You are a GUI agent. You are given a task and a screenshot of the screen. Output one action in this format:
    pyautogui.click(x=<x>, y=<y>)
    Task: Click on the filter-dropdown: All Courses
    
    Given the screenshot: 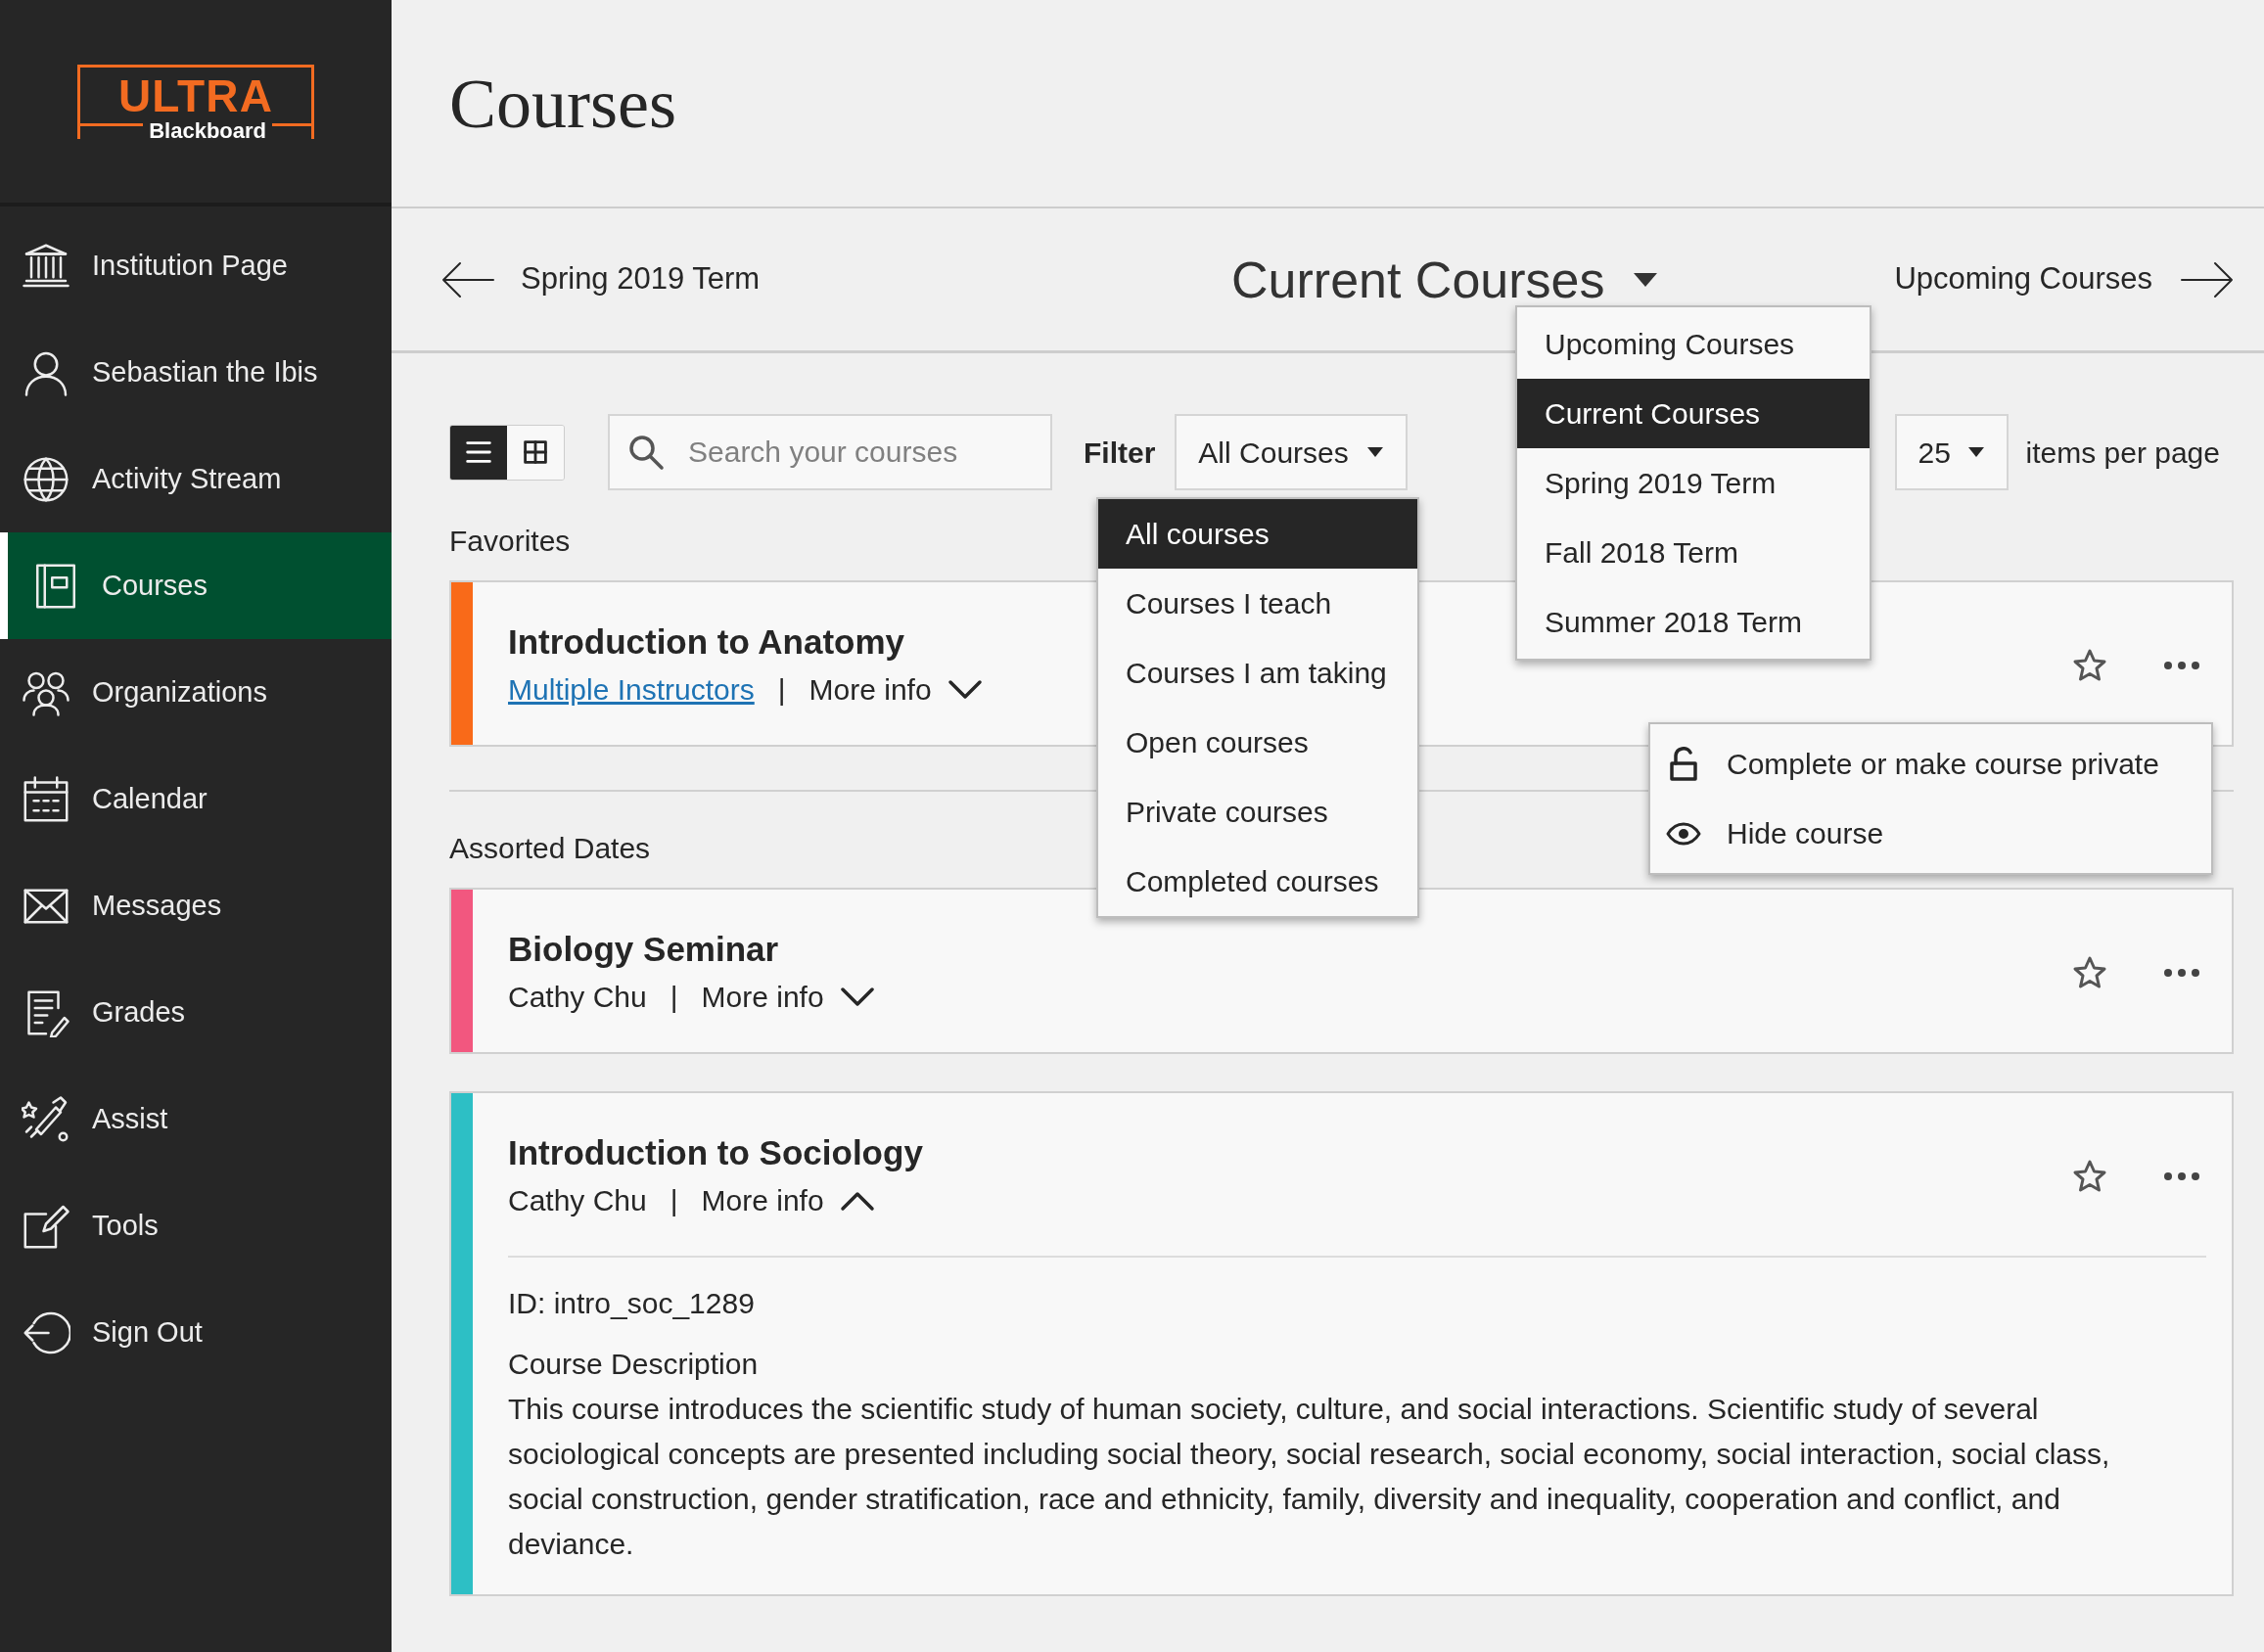 What is the action you would take?
    pyautogui.click(x=1292, y=452)
    